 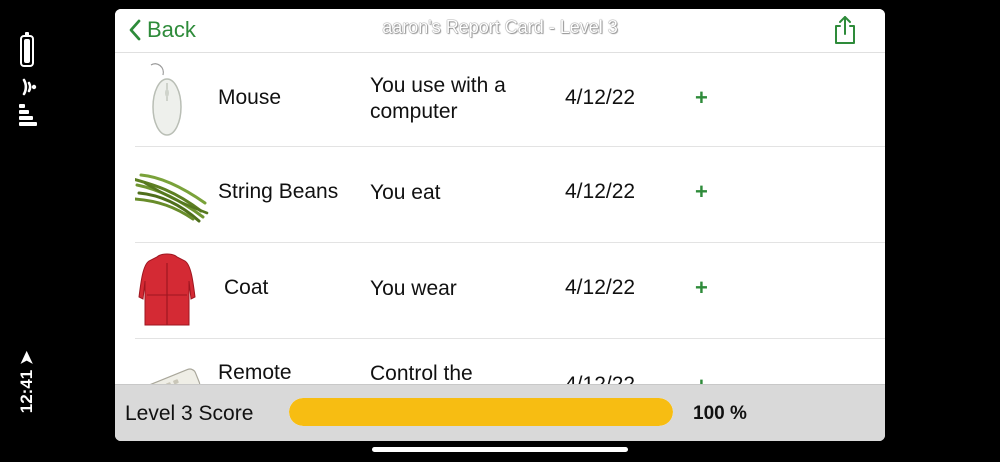 I want to click on location-arrow-icon: ➤, so click(x=26, y=358).